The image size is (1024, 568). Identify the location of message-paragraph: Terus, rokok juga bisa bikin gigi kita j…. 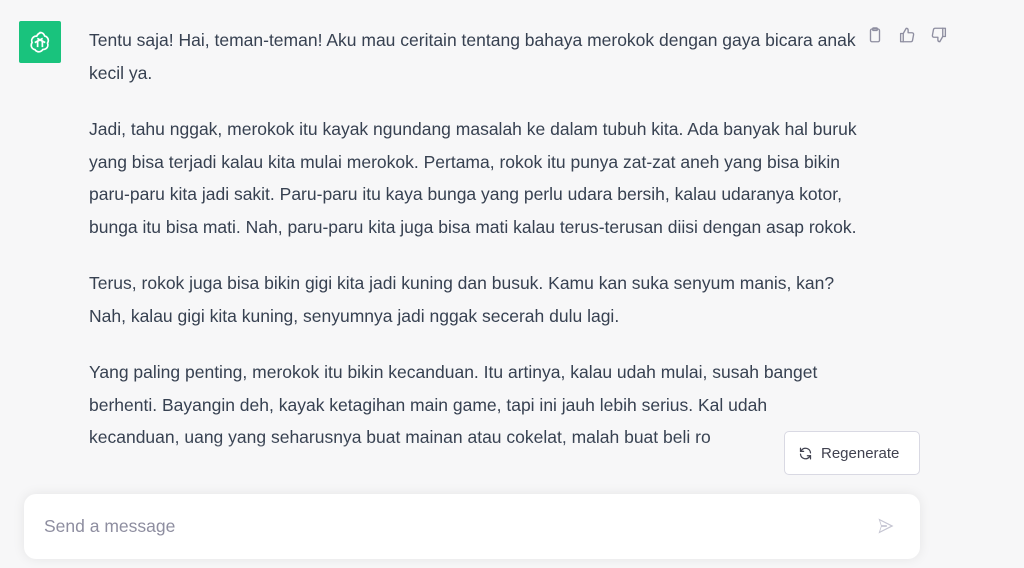
(462, 299).